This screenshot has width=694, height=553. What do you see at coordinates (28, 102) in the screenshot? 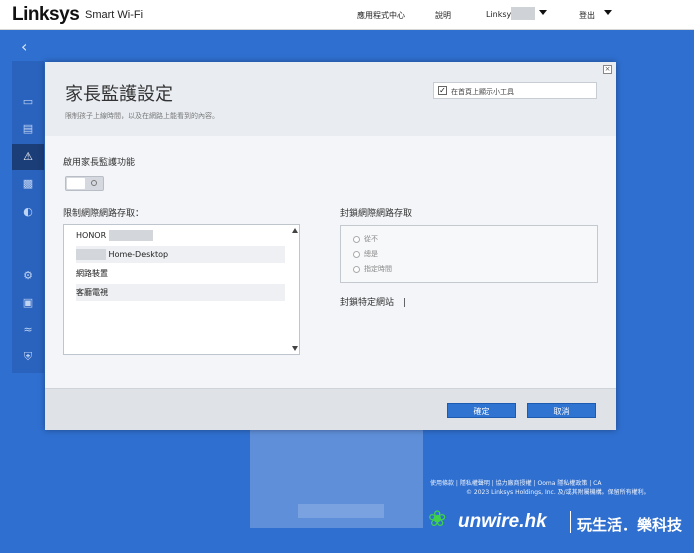
I see `devices-icon: ▭` at bounding box center [28, 102].